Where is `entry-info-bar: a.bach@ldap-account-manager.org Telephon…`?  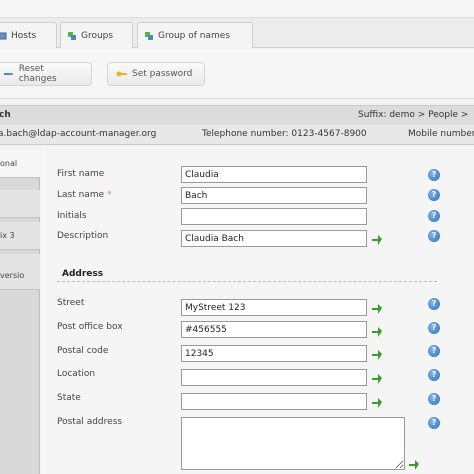
entry-info-bar: a.bach@ldap-account-manager.org Telephon… is located at coordinates (237, 135).